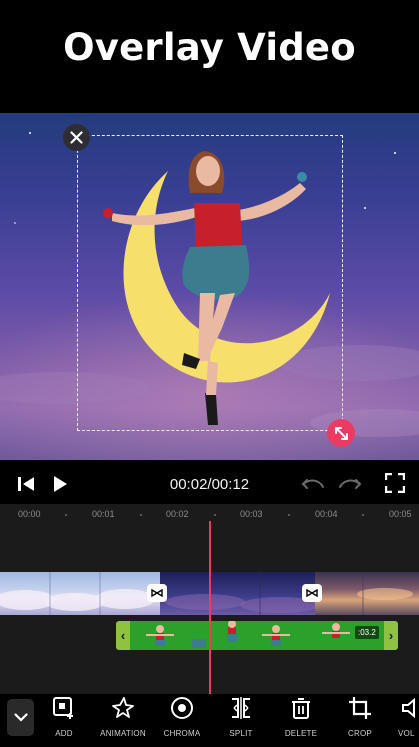 The image size is (419, 747). What do you see at coordinates (64, 733) in the screenshot?
I see `tool-label: ADD` at bounding box center [64, 733].